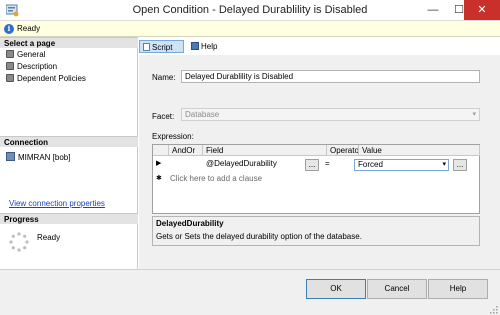  What do you see at coordinates (330, 76) in the screenshot?
I see `name-field: Delayed Durablility is Disabled` at bounding box center [330, 76].